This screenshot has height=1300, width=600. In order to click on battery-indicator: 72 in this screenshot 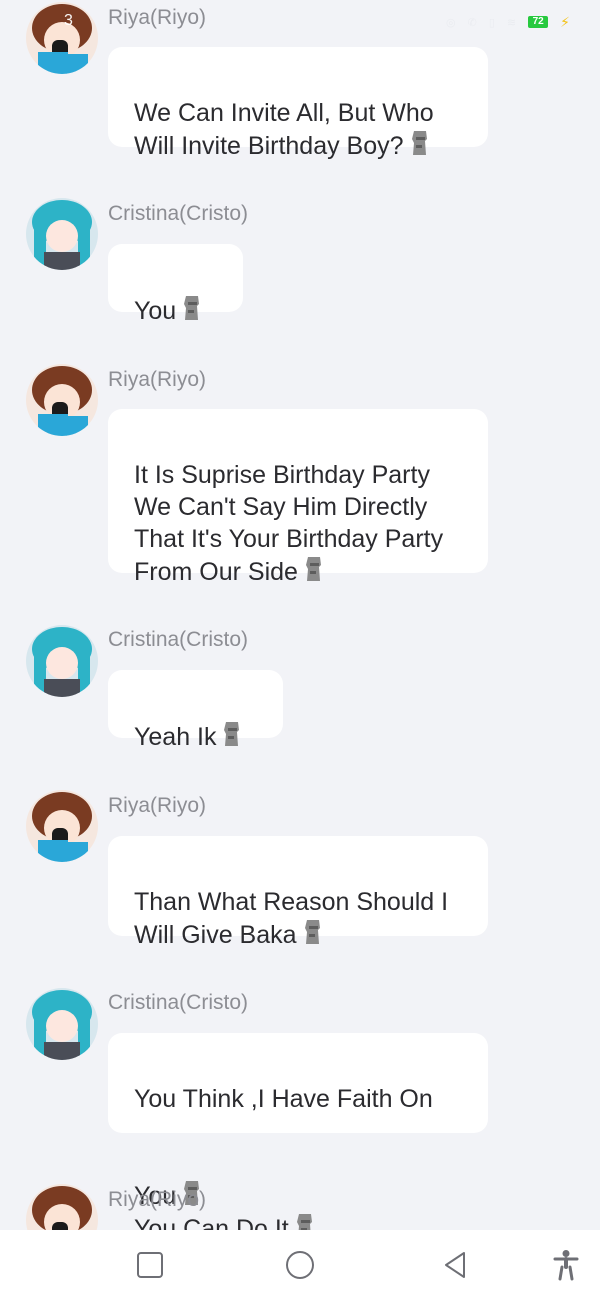, I will do `click(538, 22)`.